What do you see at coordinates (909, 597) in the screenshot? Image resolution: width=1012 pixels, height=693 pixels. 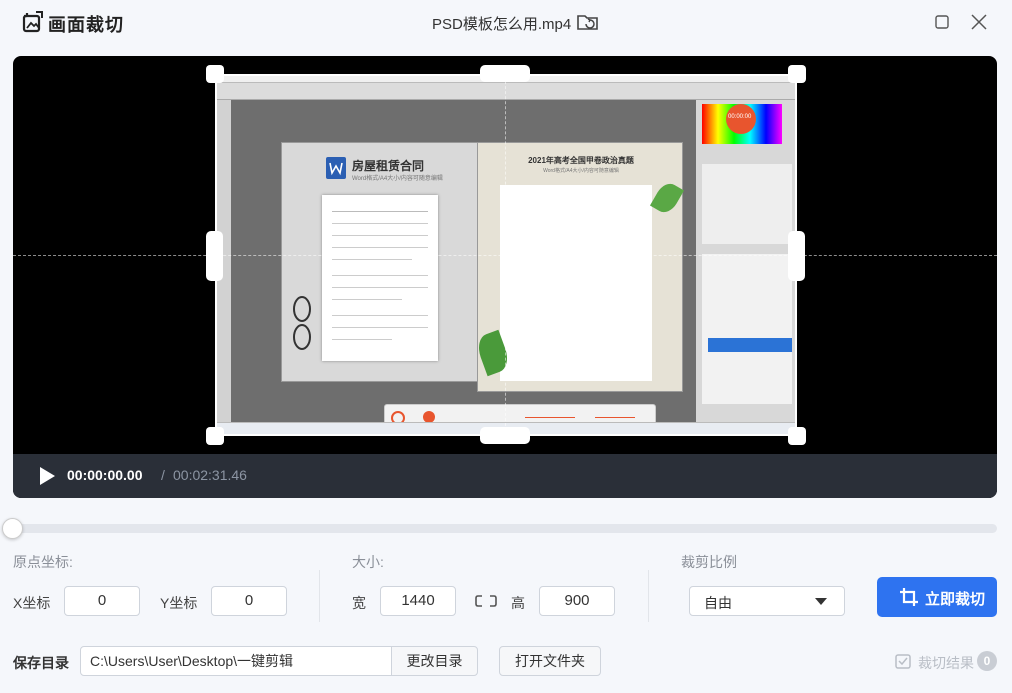 I see `crop-icon` at bounding box center [909, 597].